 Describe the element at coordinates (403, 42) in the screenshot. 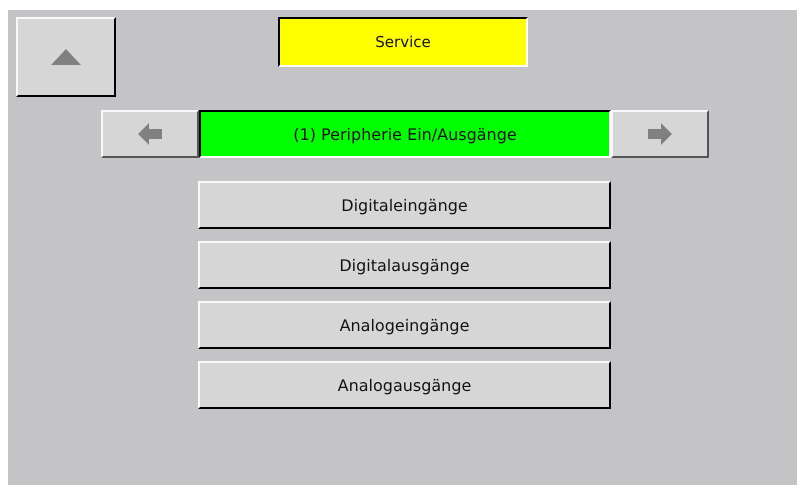

I see `screen-title: Service` at that location.